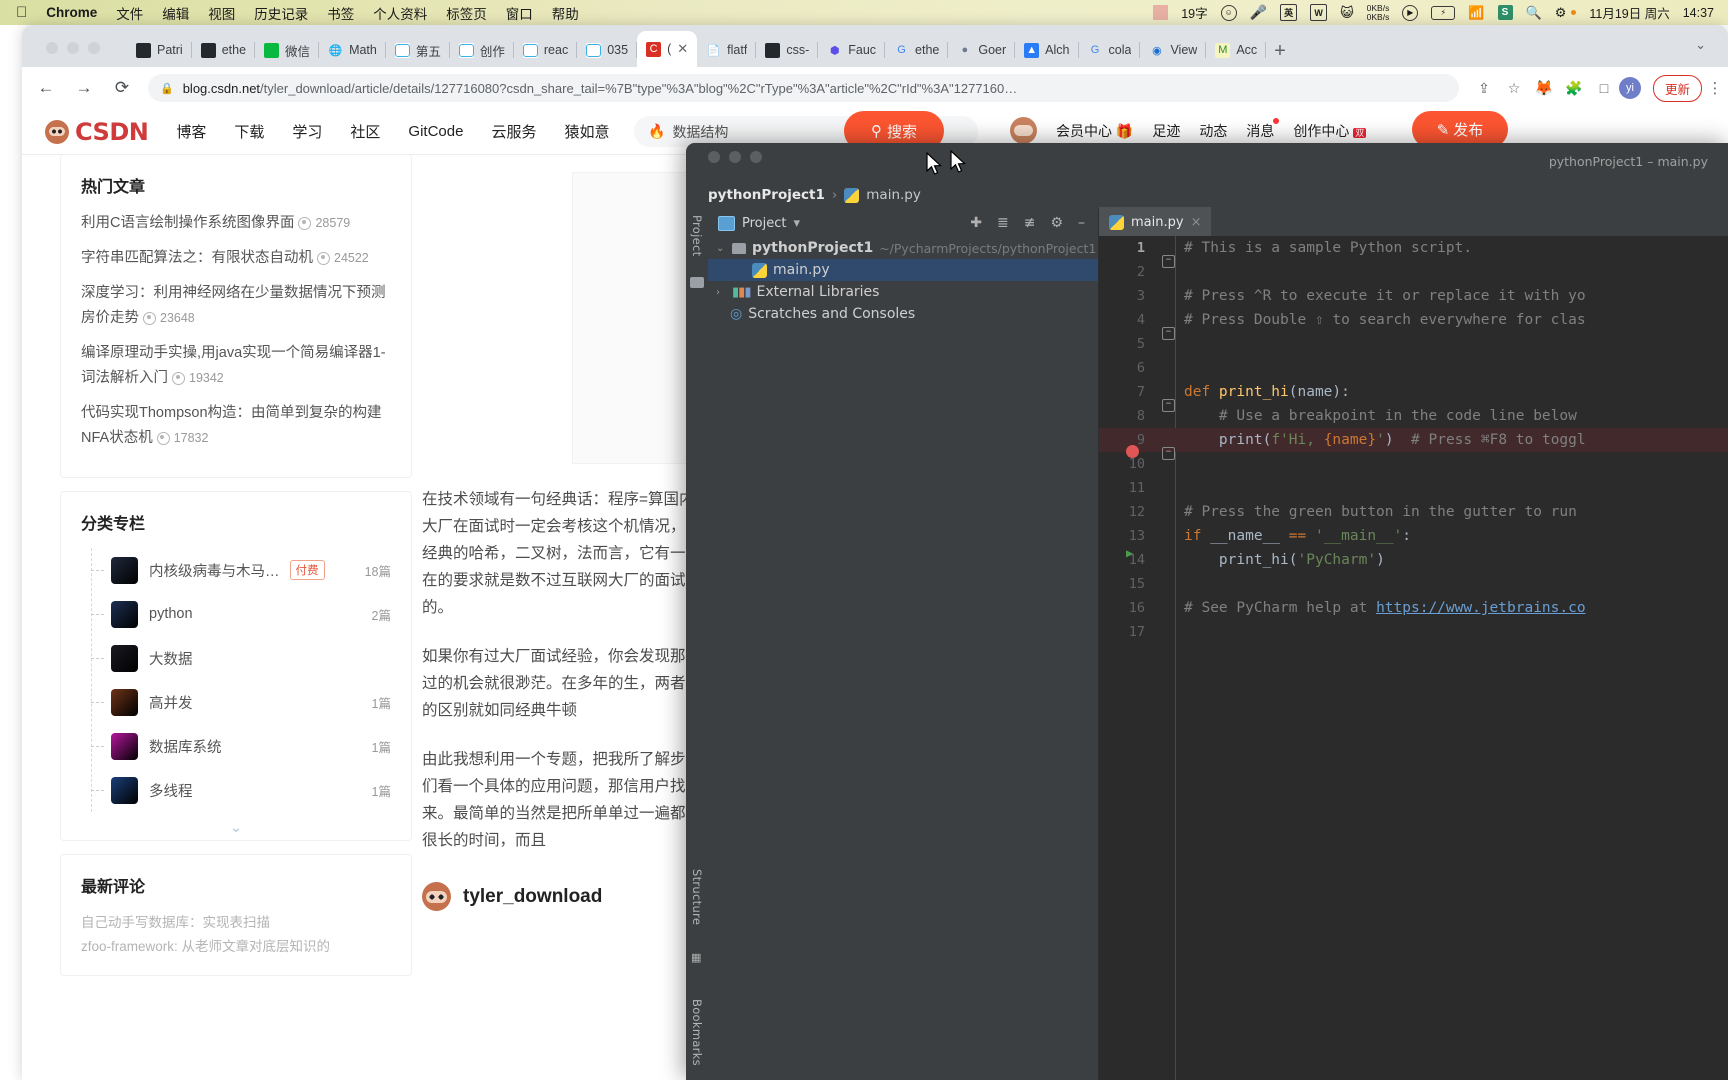 The width and height of the screenshot is (1728, 1080). I want to click on user-avatar, so click(1023, 130).